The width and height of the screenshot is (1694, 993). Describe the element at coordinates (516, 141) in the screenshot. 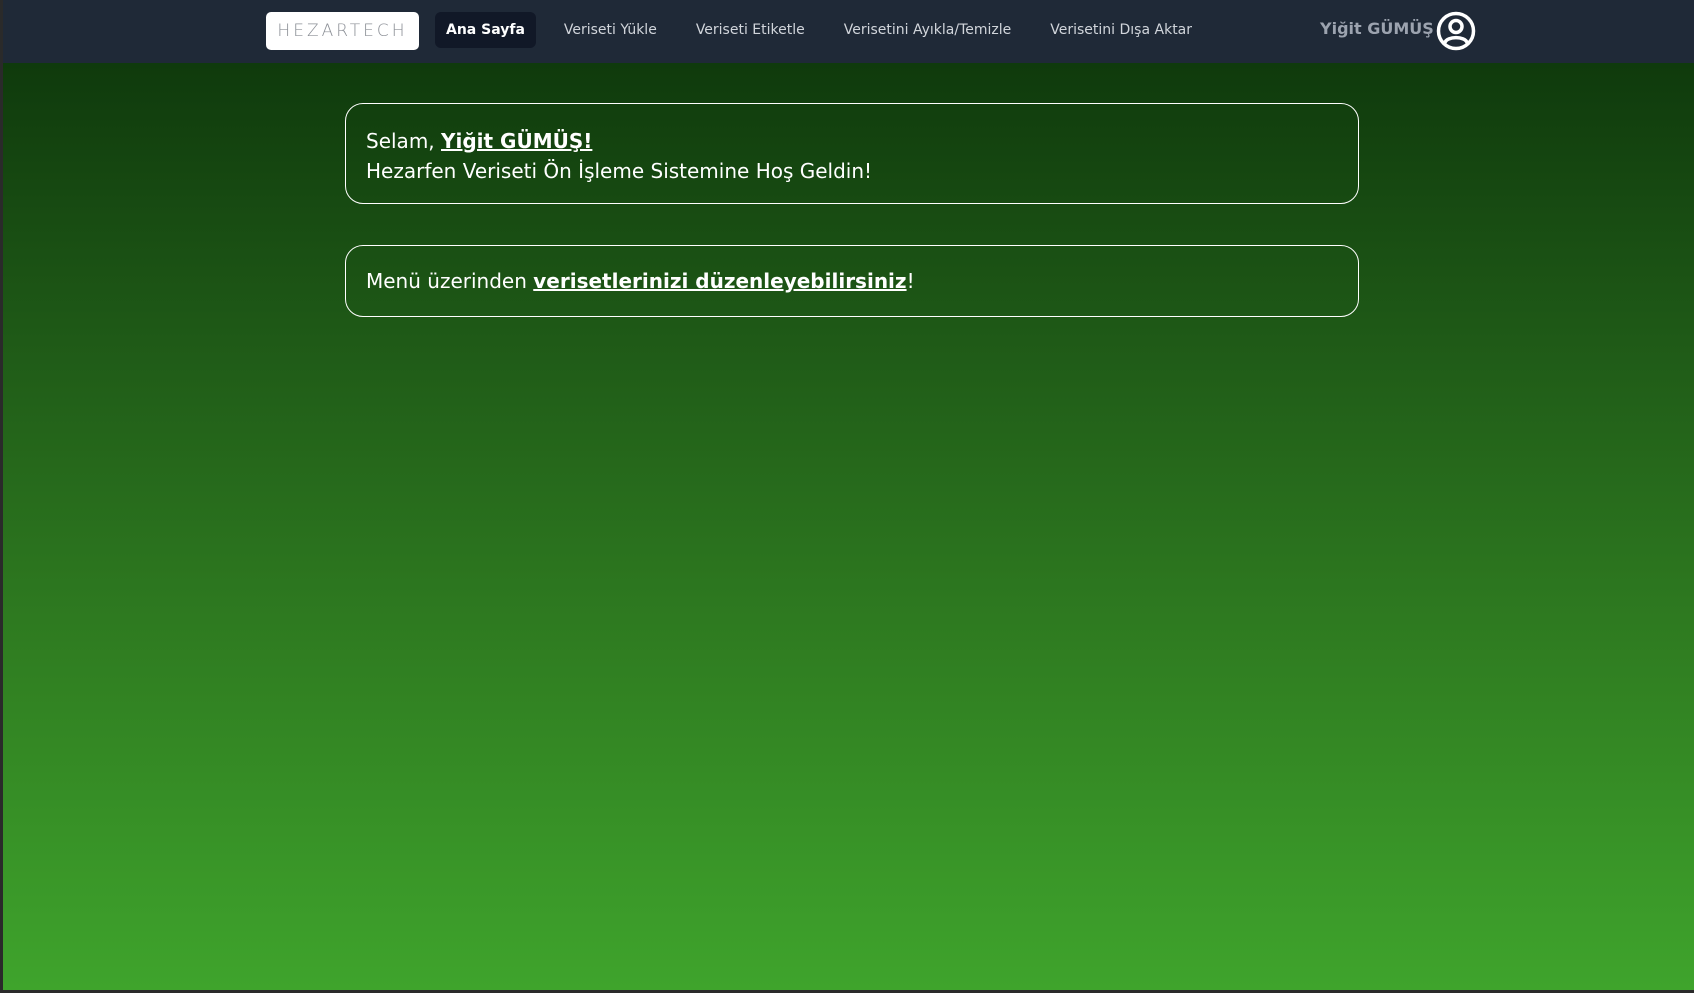

I see `greeting-user-link: Yiğit GÜMÜŞ!` at that location.